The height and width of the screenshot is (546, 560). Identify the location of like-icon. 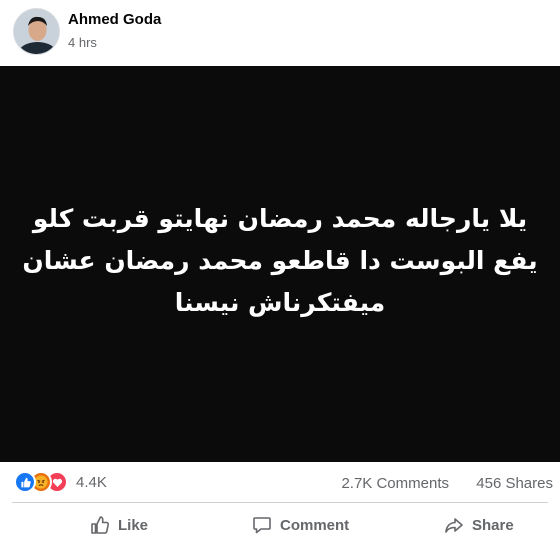
(25, 482).